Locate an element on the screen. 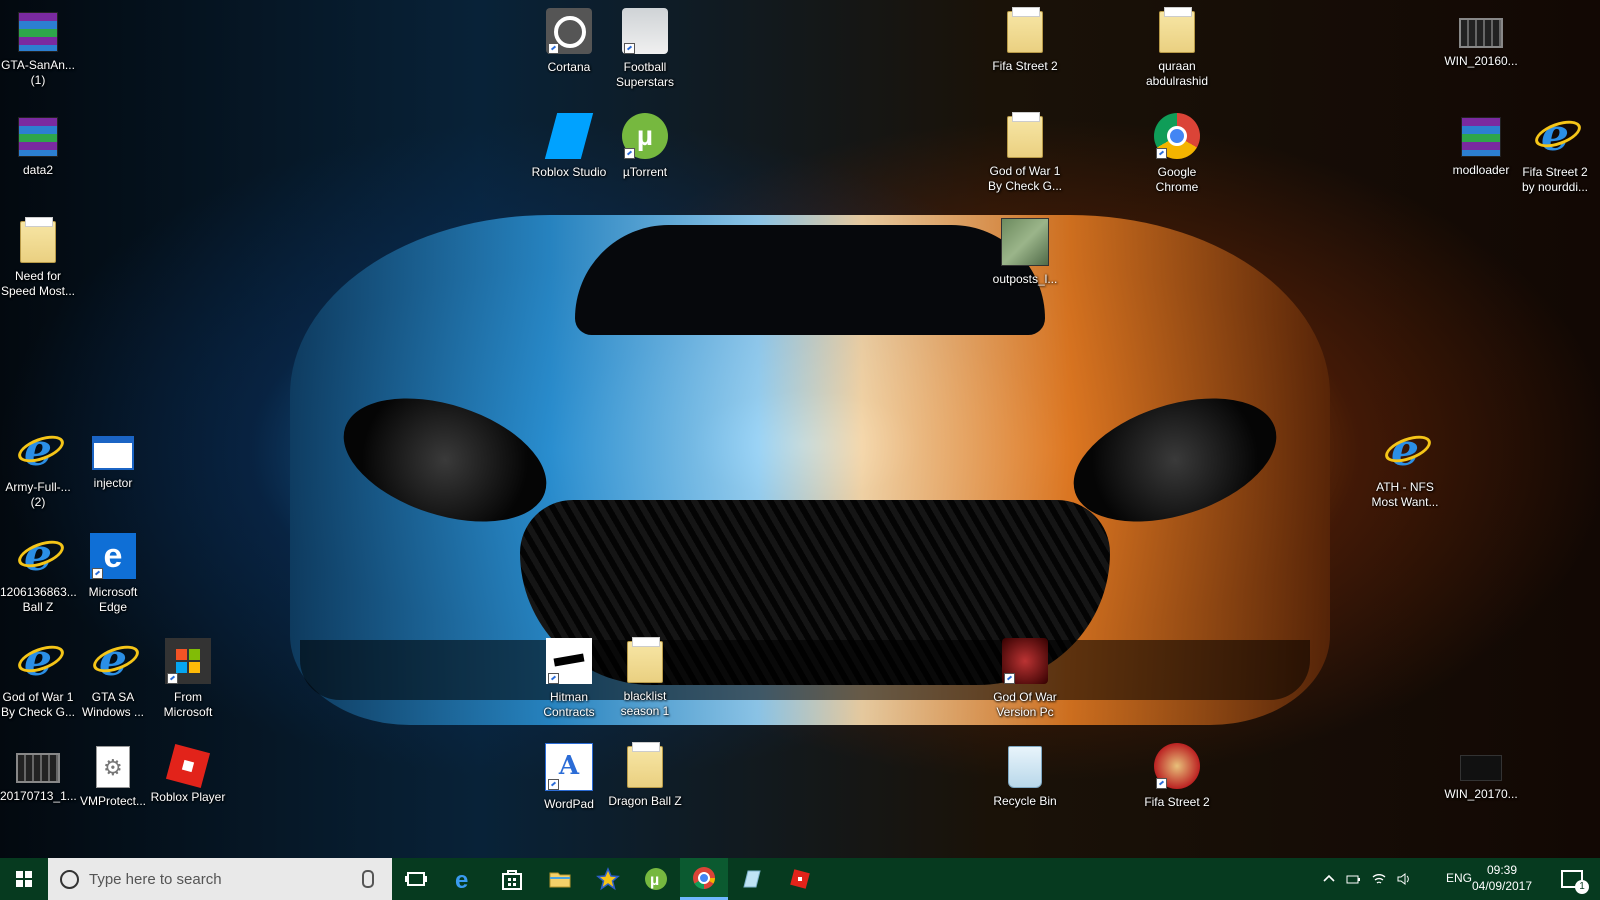 The width and height of the screenshot is (1600, 900). recycle-bin-icon is located at coordinates (1025, 767).